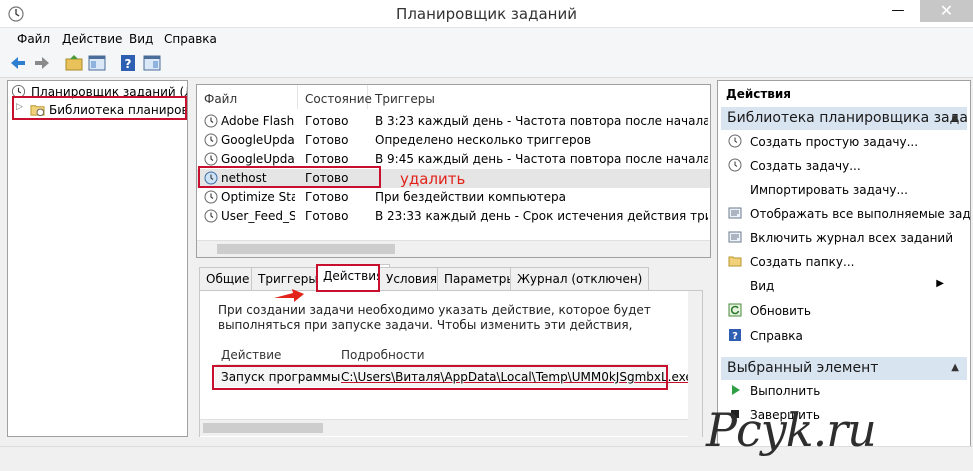 Image resolution: width=973 pixels, height=471 pixels. Describe the element at coordinates (258, 216) in the screenshot. I see `task-name: User_Feed_Synchronization` at that location.